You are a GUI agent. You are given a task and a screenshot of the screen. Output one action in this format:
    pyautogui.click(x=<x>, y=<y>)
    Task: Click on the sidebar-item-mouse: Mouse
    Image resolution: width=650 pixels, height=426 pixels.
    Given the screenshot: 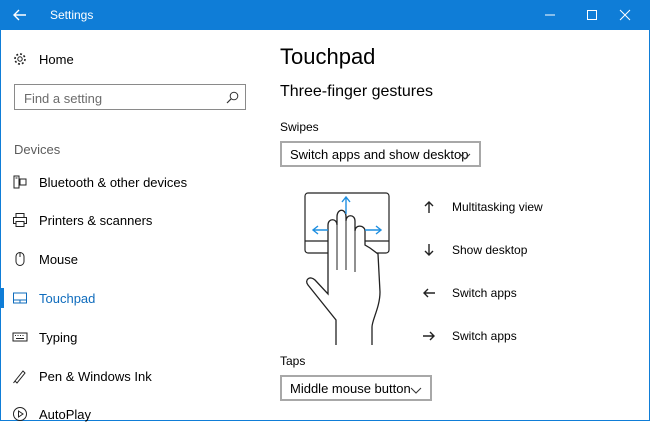 What is the action you would take?
    pyautogui.click(x=130, y=259)
    